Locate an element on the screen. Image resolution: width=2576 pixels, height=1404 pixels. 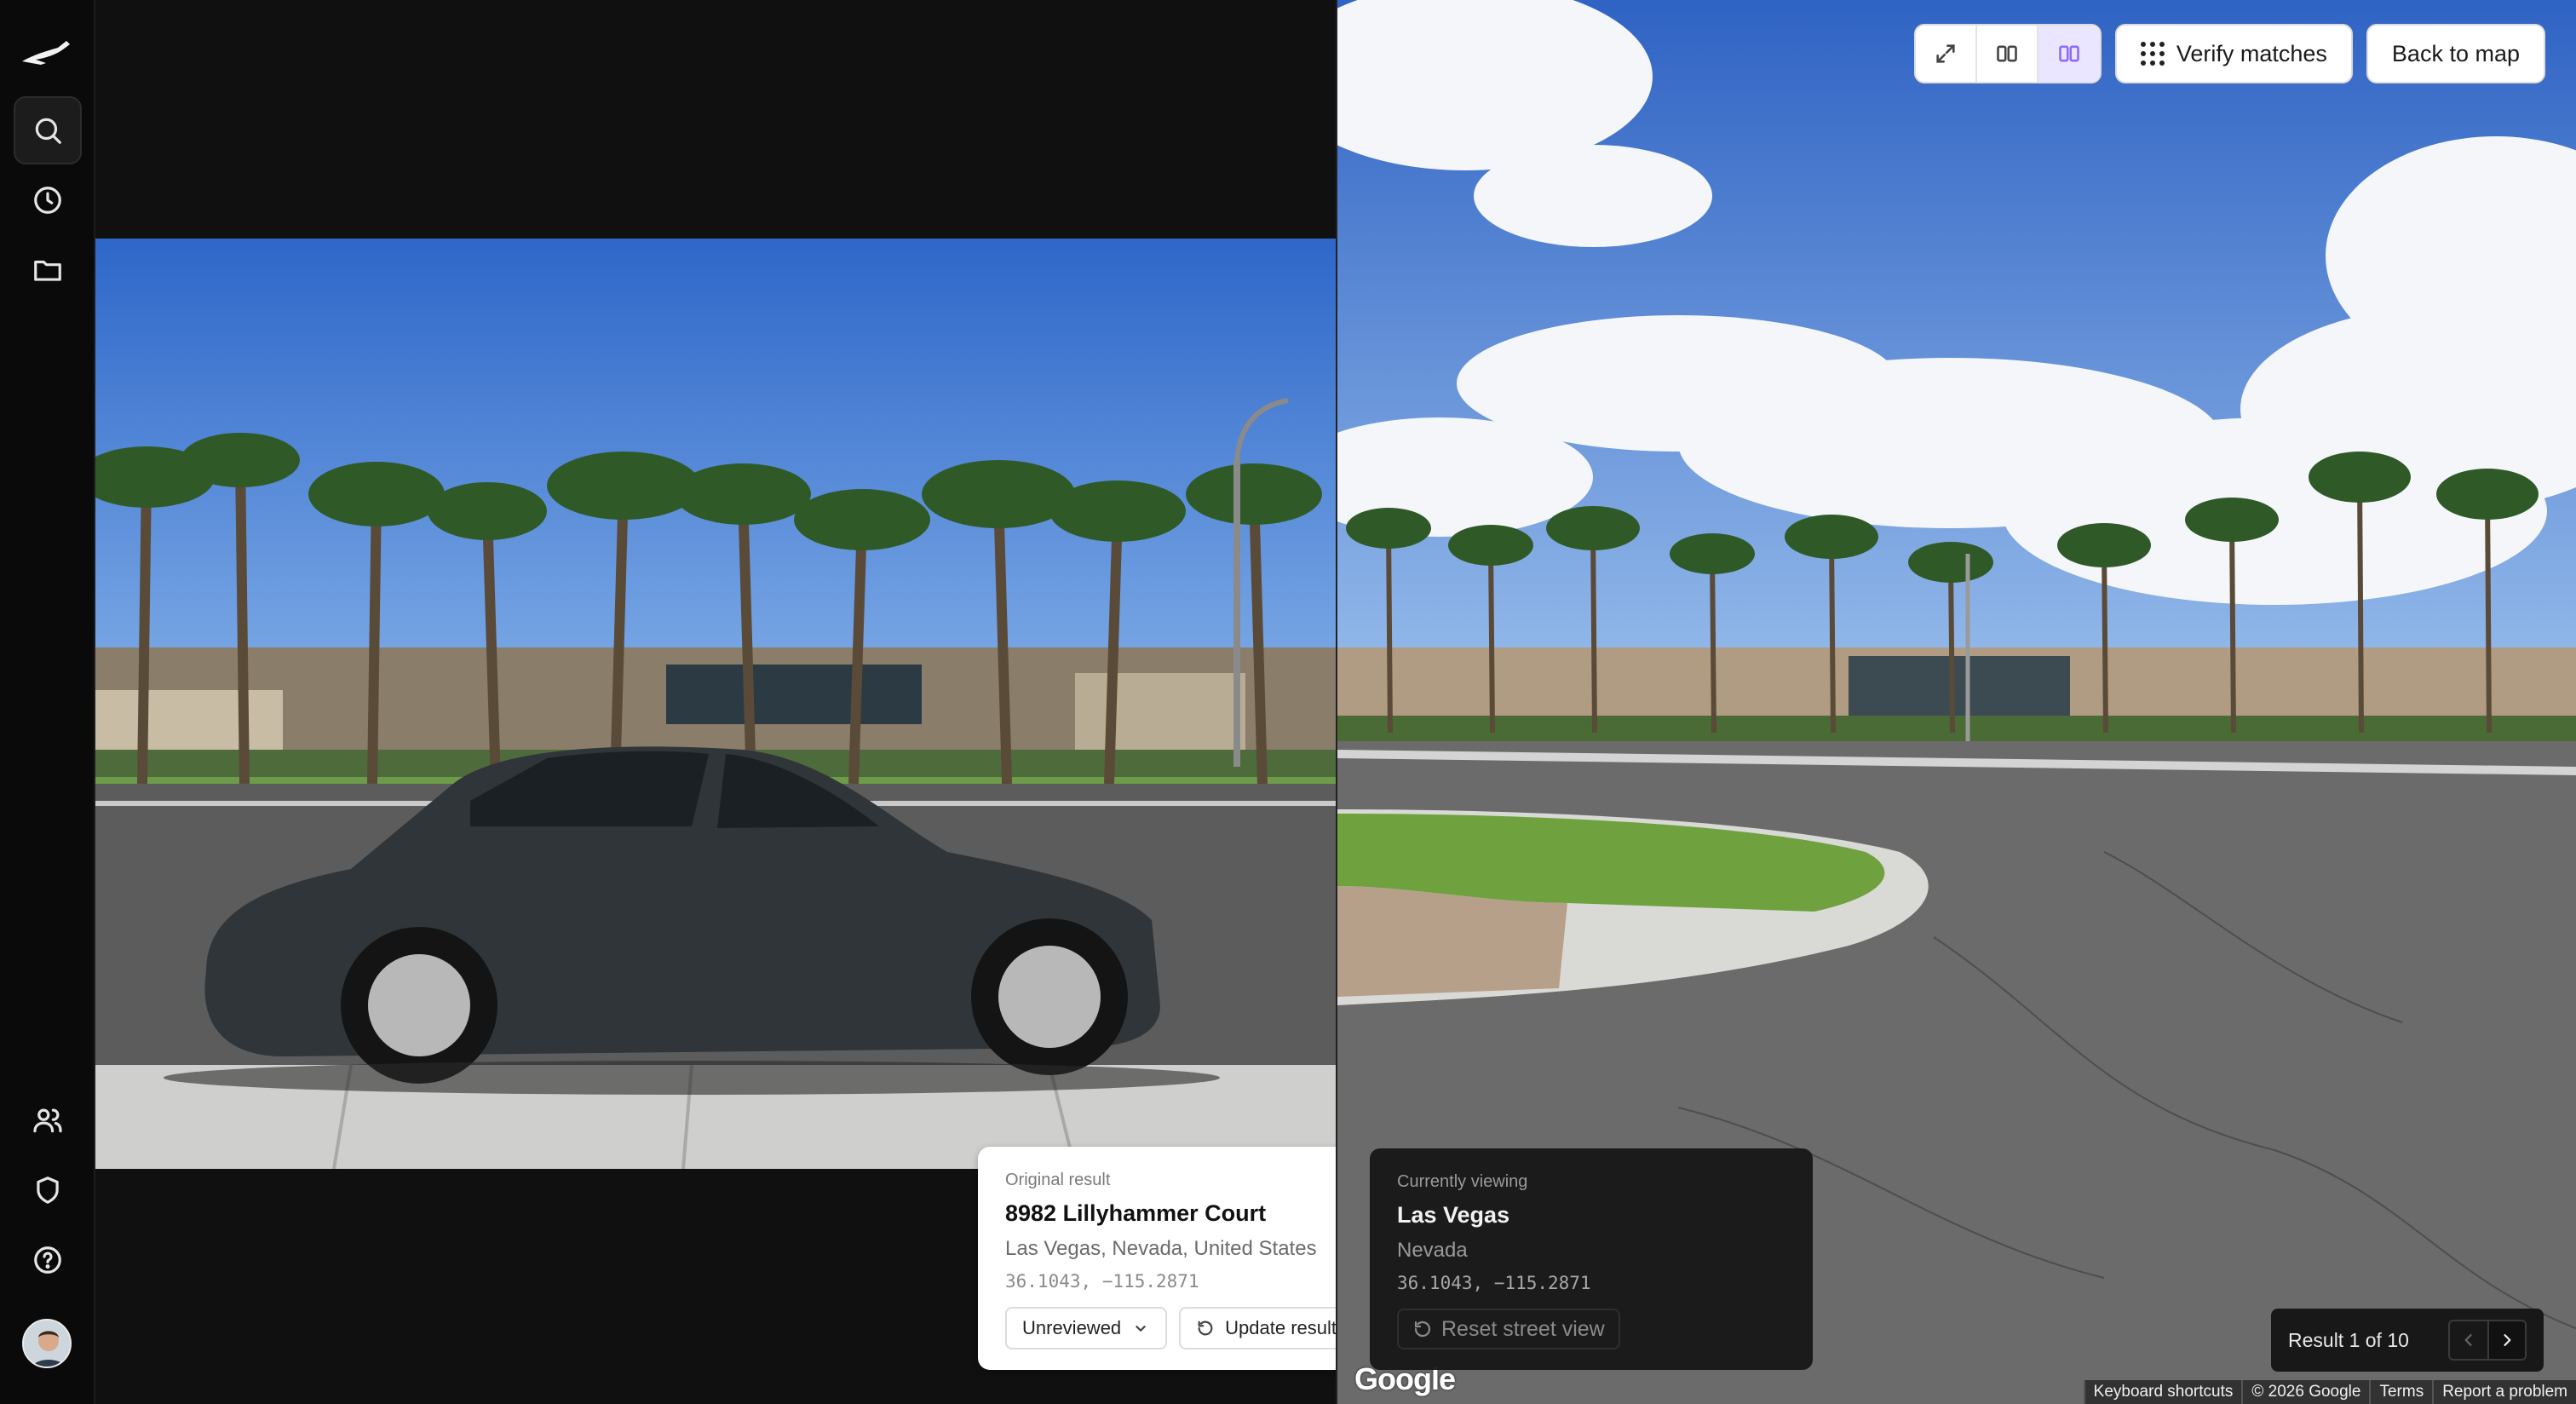
reset-icon is located at coordinates (1423, 1329).